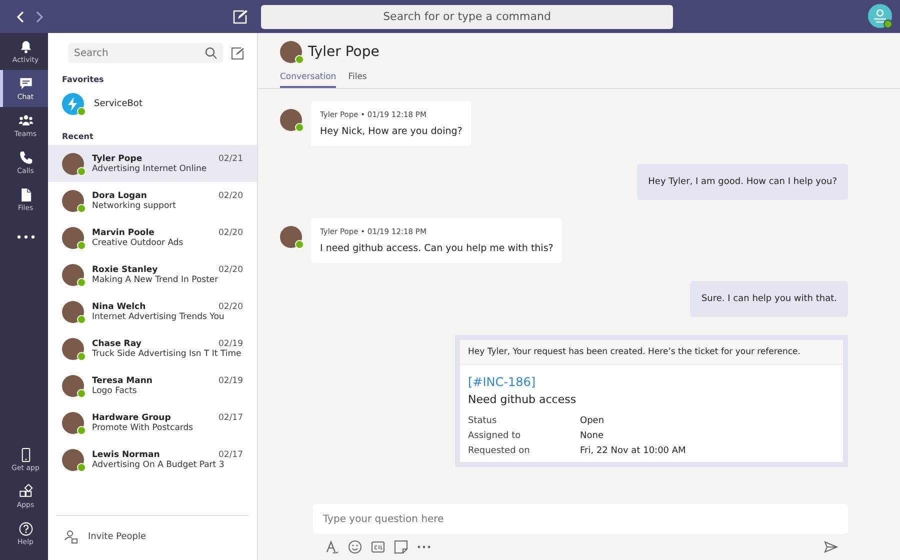 Image resolution: width=900 pixels, height=560 pixels. What do you see at coordinates (651, 352) in the screenshot?
I see `card-message: Hey Tyler, Your request has been created. Here’s the ticket for your reference.` at bounding box center [651, 352].